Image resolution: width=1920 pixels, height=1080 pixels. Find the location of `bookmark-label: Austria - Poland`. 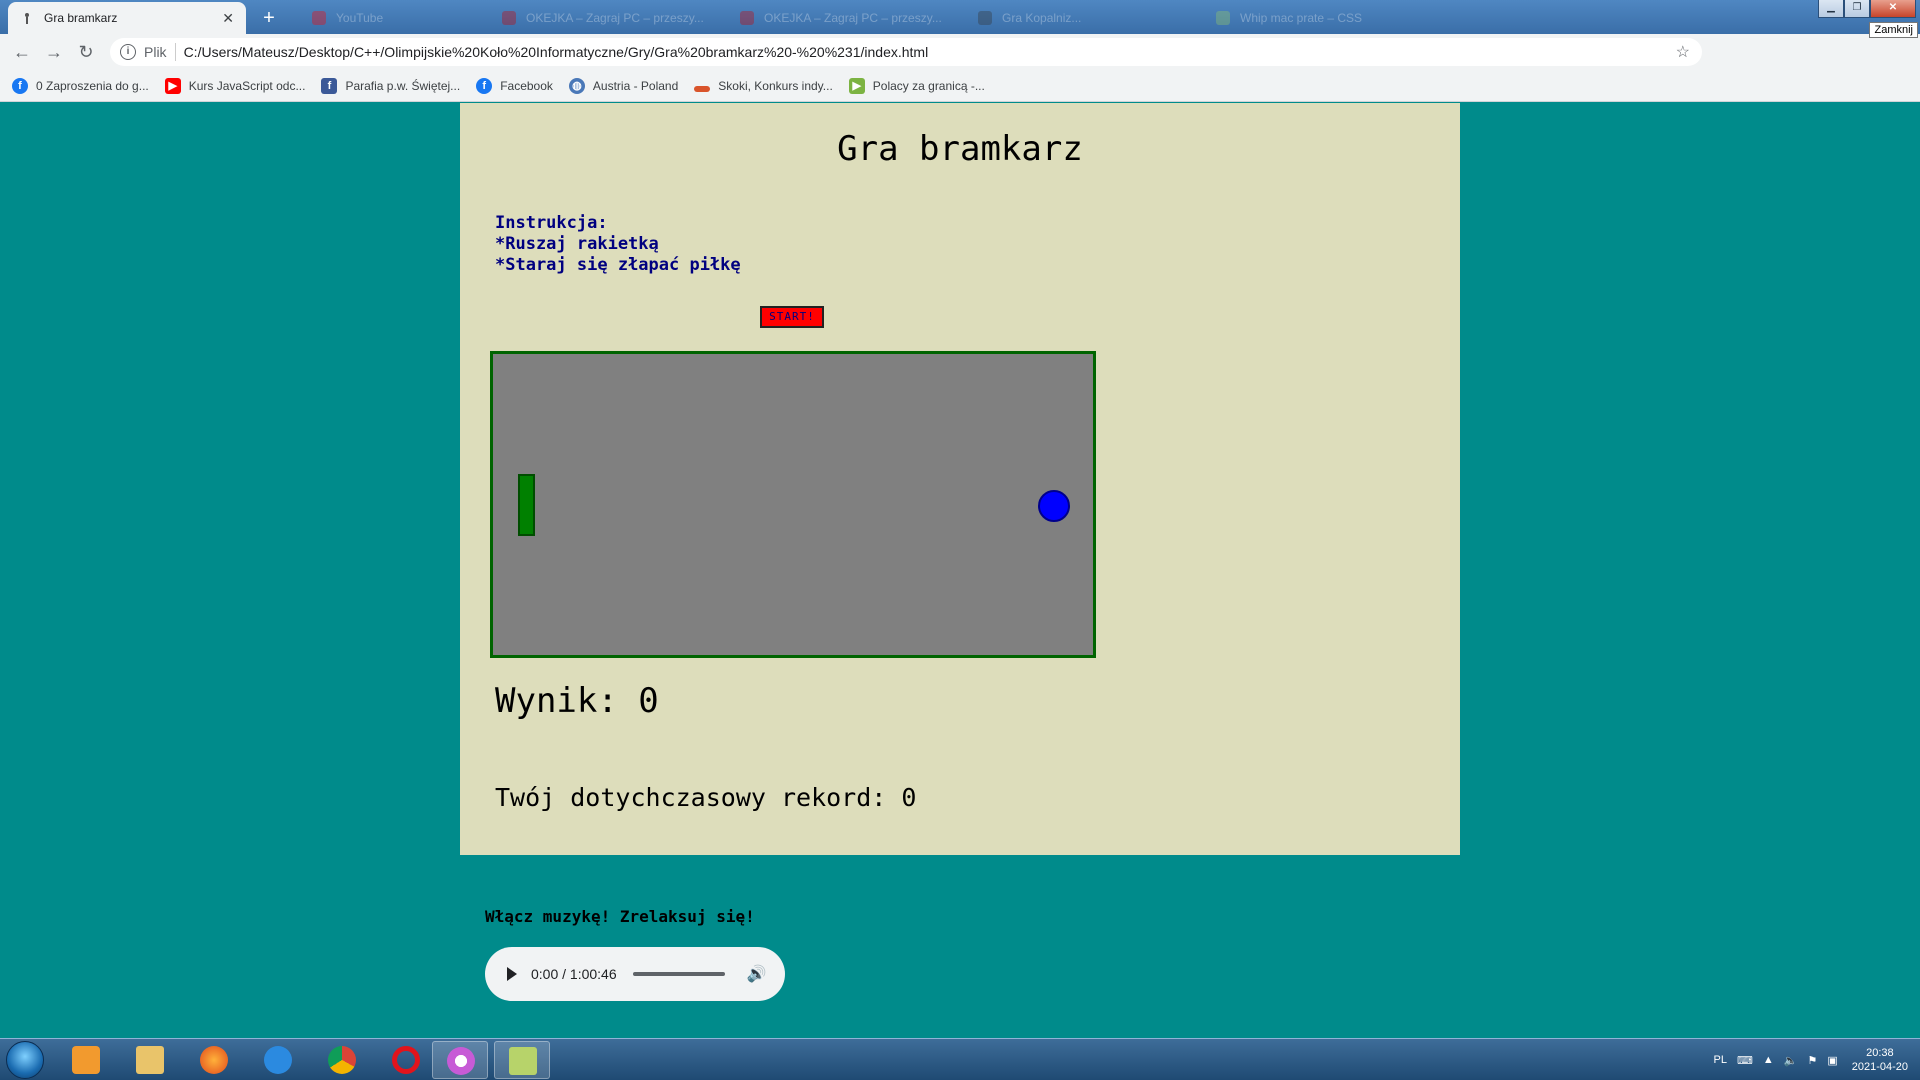

bookmark-label: Austria - Poland is located at coordinates (635, 85).